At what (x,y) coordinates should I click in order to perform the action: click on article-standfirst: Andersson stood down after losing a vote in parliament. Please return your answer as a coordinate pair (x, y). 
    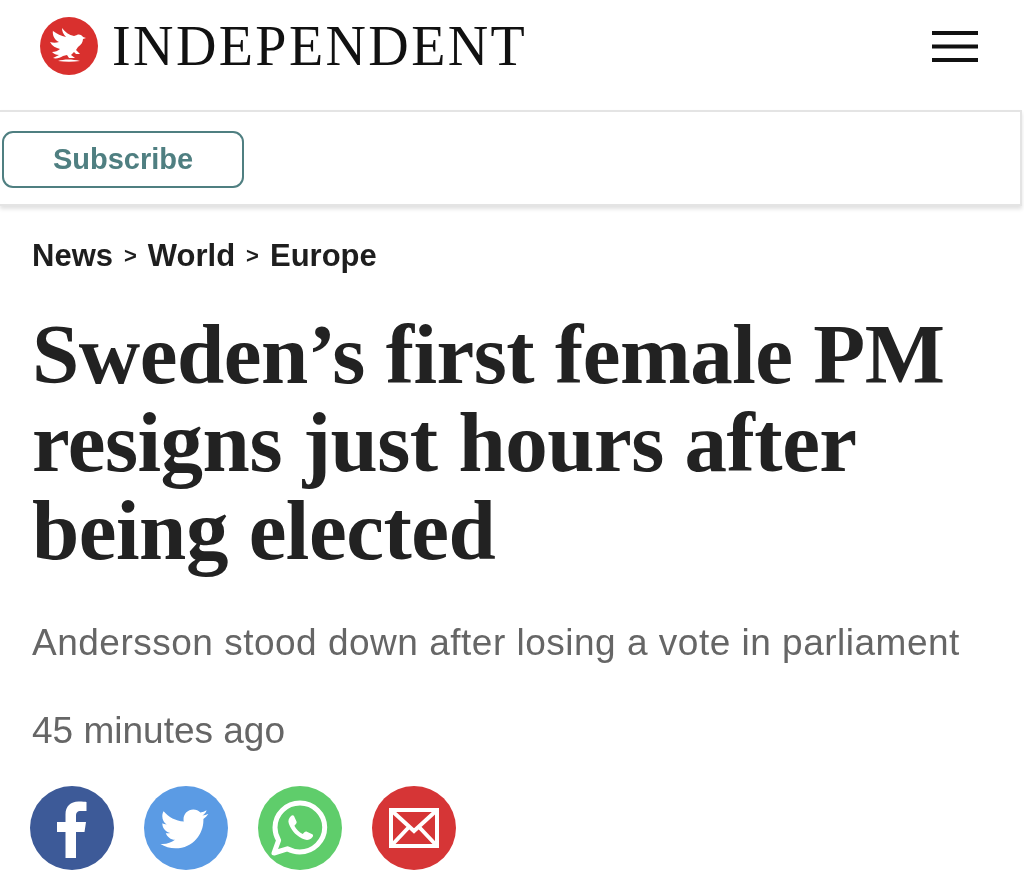
    Looking at the image, I should click on (496, 643).